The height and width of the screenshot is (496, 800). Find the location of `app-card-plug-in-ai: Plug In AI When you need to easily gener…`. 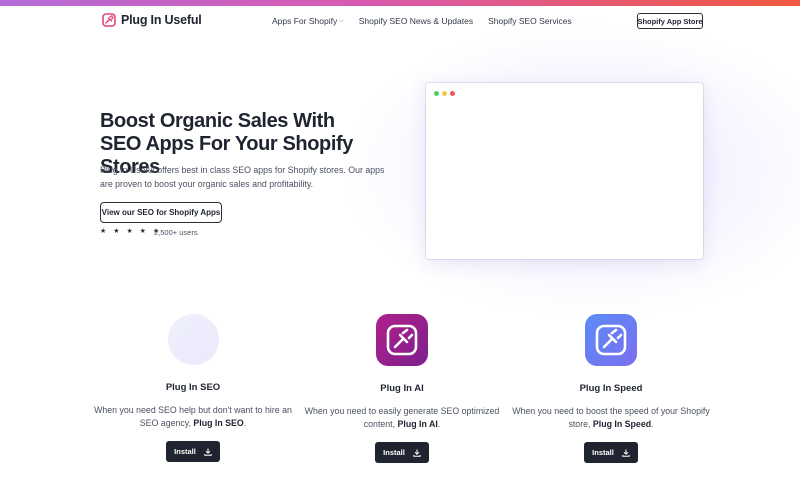

app-card-plug-in-ai: Plug In AI When you need to easily gener… is located at coordinates (402, 388).